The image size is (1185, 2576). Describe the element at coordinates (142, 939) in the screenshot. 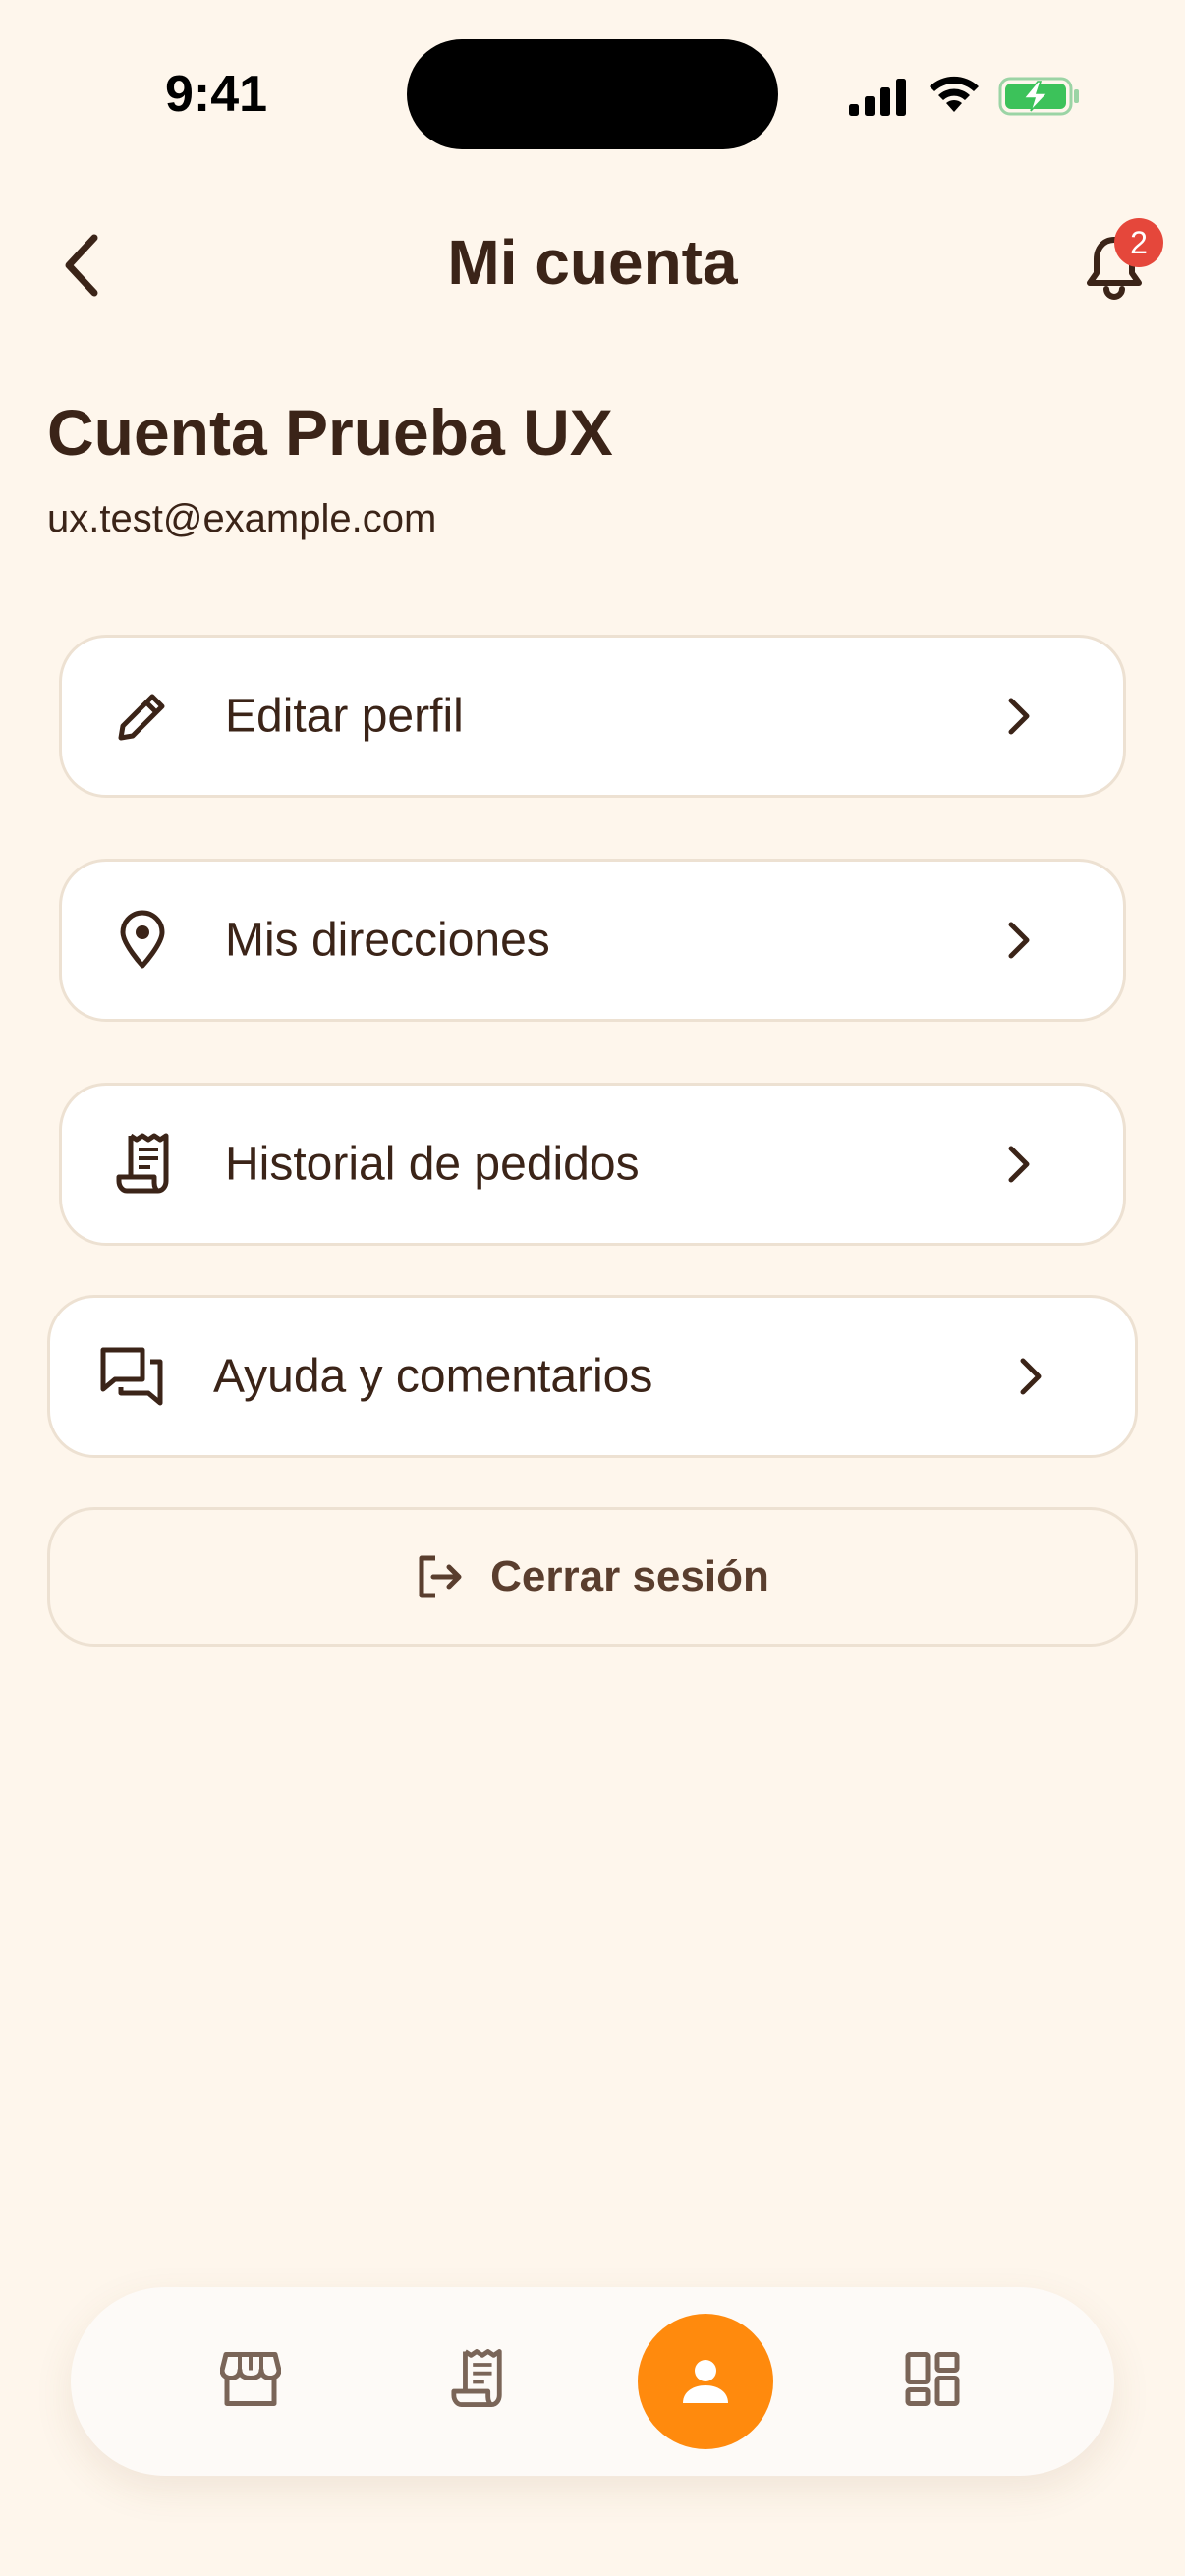

I see `location-pin-icon` at that location.